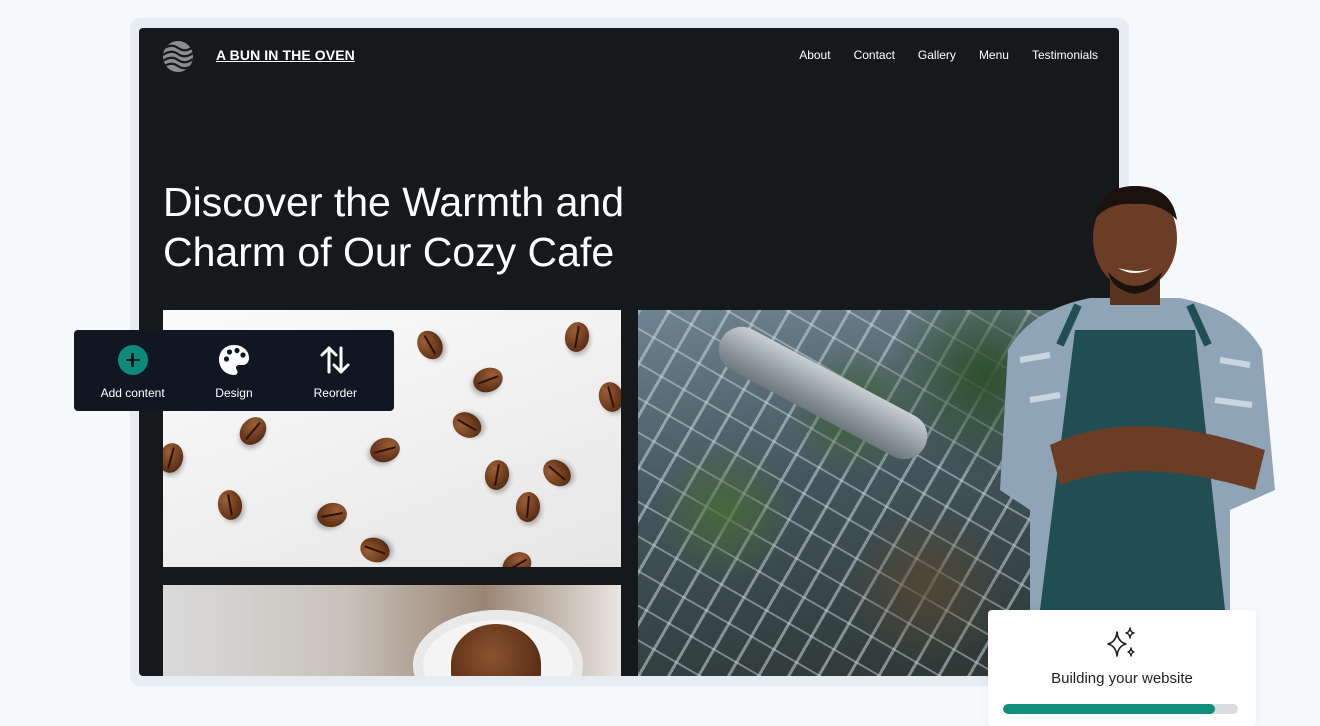 The width and height of the screenshot is (1320, 726). I want to click on build-progress-bar, so click(1120, 709).